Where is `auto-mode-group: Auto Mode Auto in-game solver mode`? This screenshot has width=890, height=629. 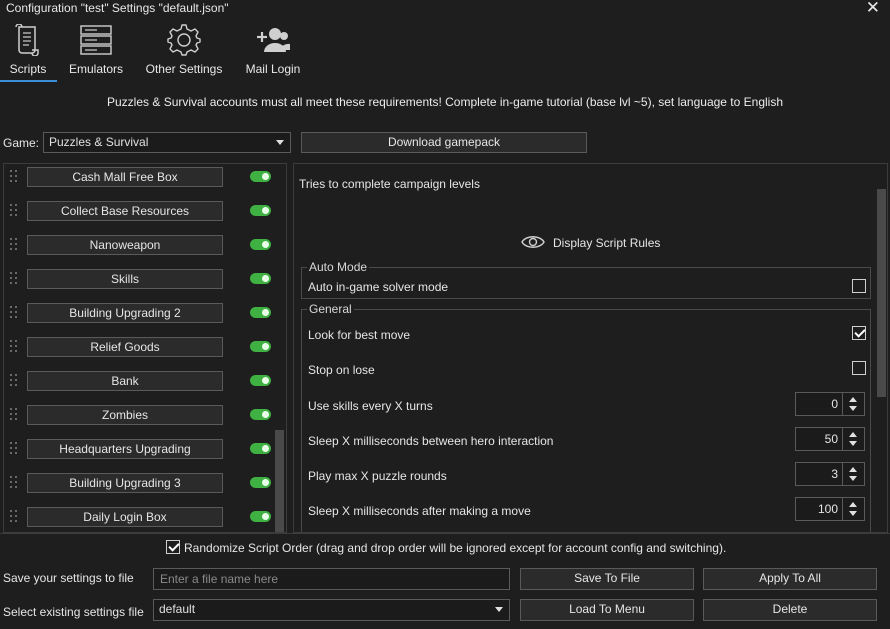 auto-mode-group: Auto Mode Auto in-game solver mode is located at coordinates (586, 279).